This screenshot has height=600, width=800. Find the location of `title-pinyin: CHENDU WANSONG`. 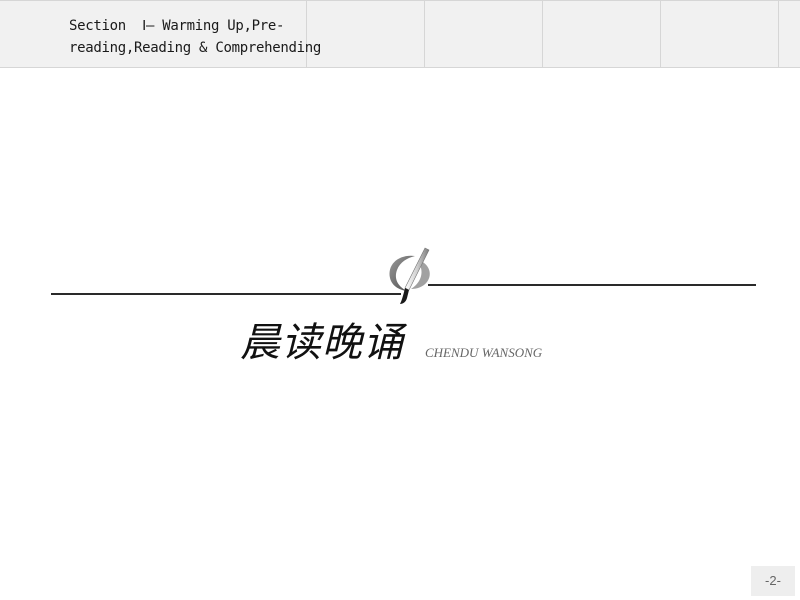

title-pinyin: CHENDU WANSONG is located at coordinates (484, 352).